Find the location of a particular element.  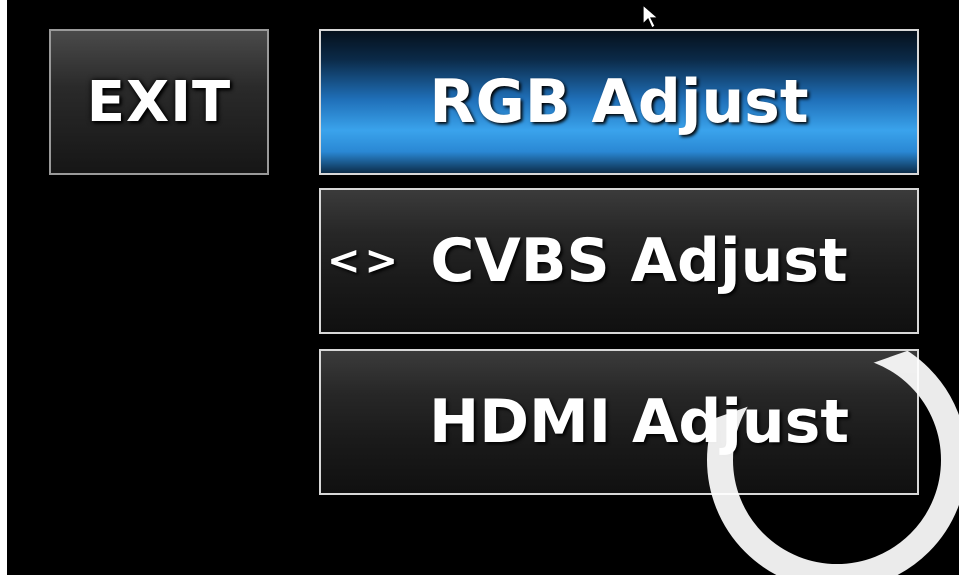

hdmi-adjust-label: HDMI Adjust is located at coordinates (639, 422).